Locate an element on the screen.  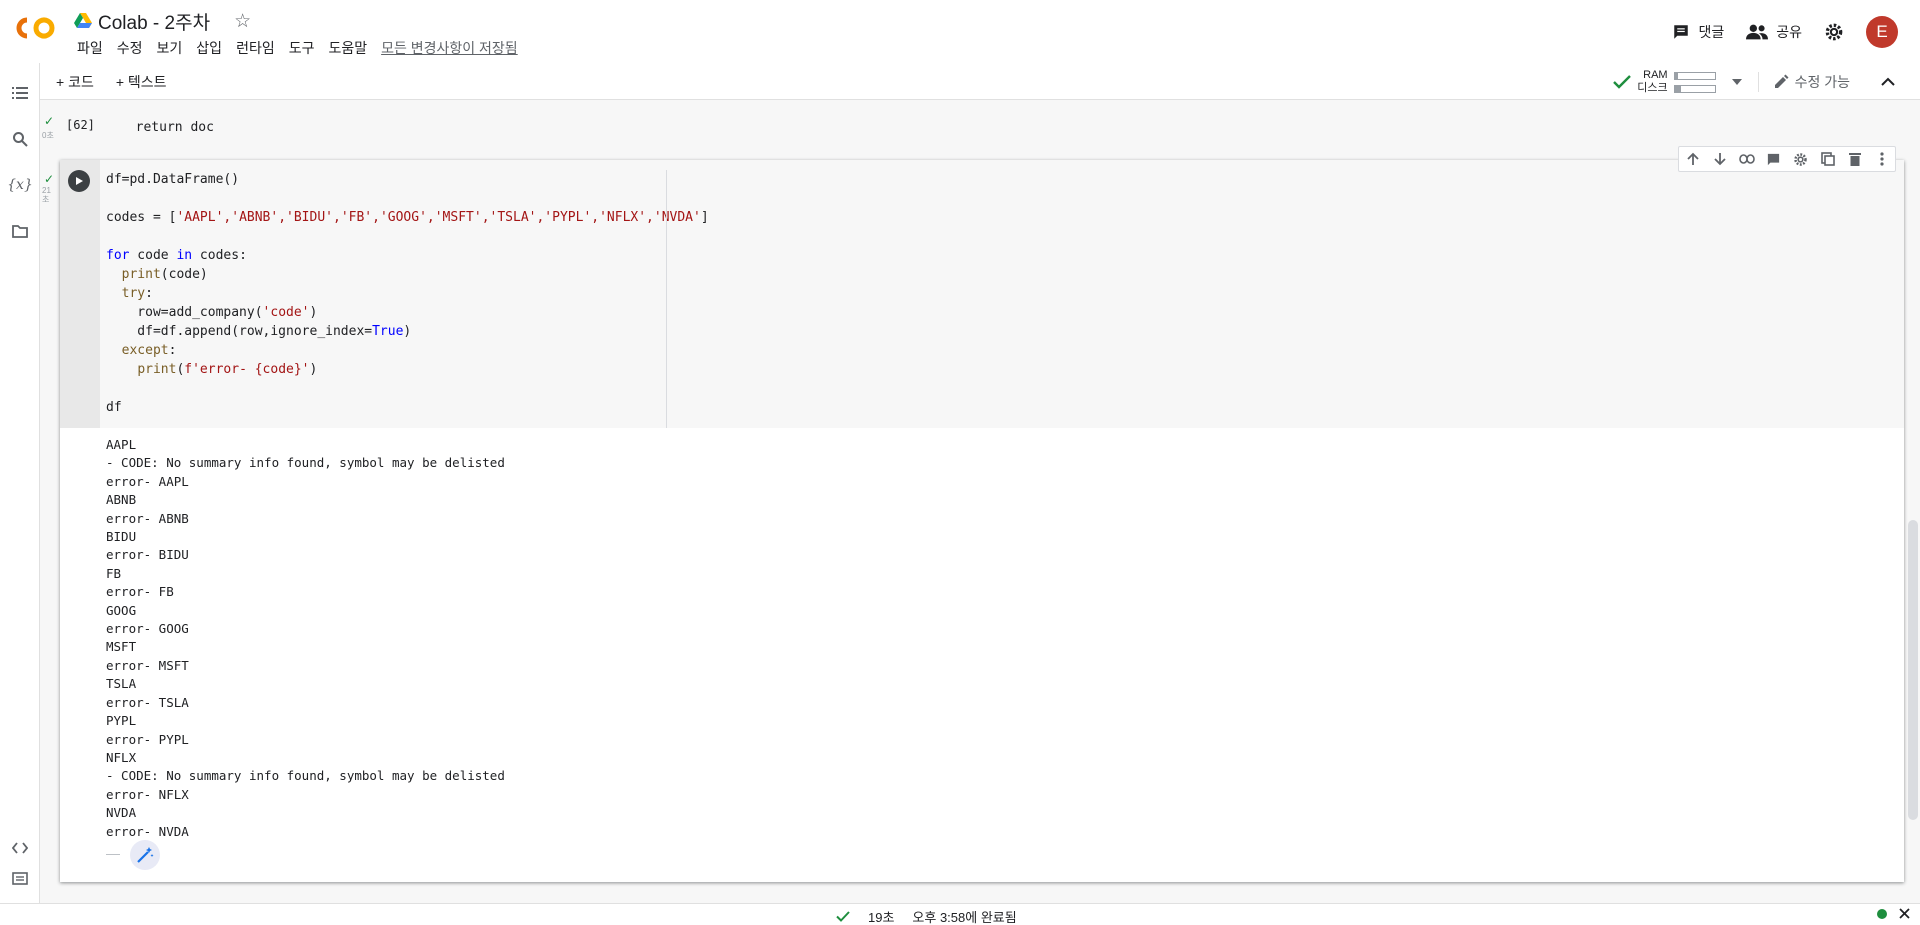
output-line: NVDA is located at coordinates (121, 813).